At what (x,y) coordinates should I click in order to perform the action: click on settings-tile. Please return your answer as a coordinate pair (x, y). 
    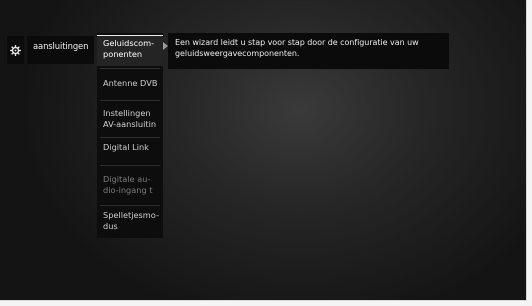
    Looking at the image, I should click on (15, 50).